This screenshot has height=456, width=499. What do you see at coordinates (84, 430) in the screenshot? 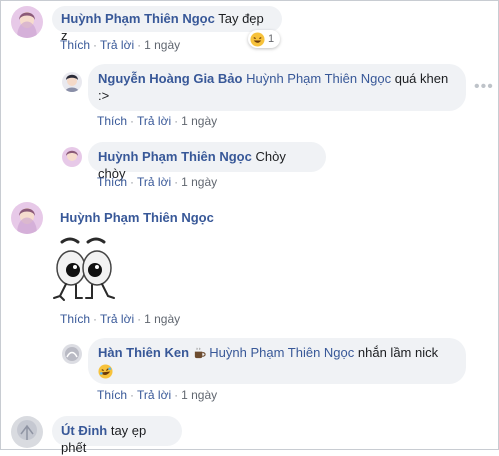
I see `author-name: Út Đinh` at bounding box center [84, 430].